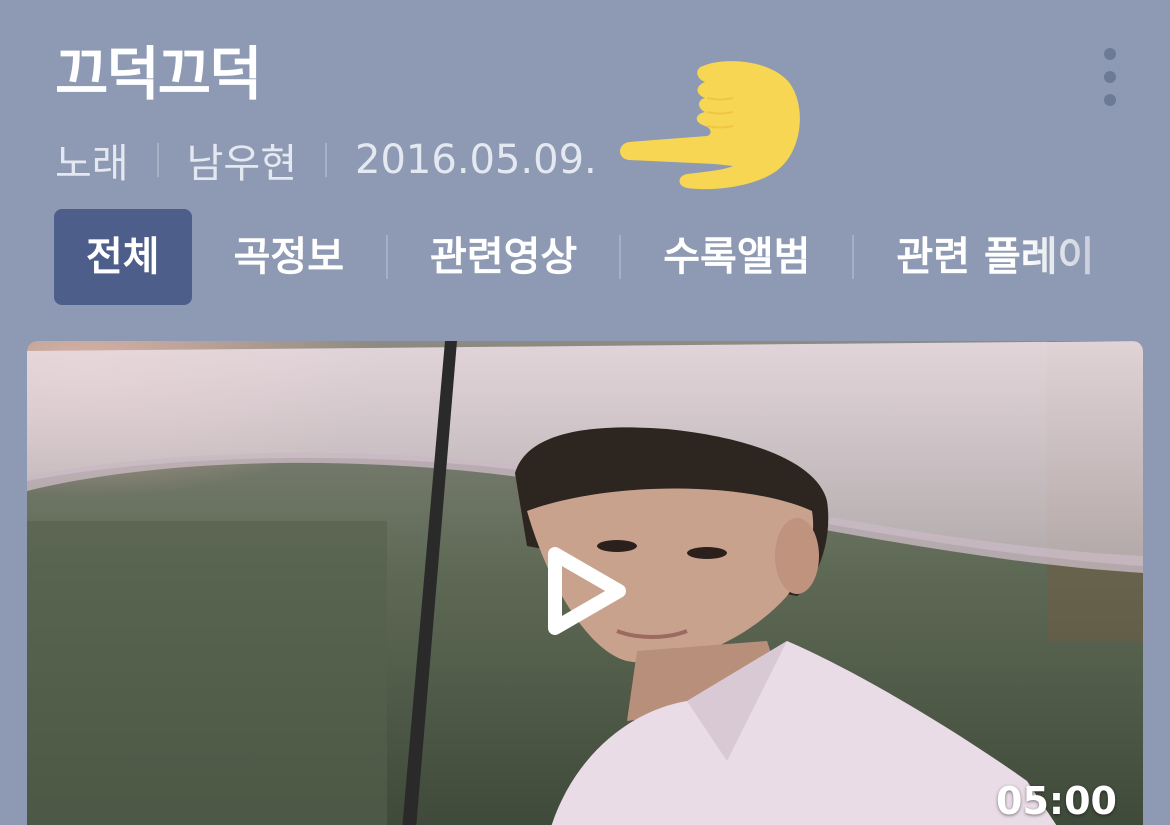 The width and height of the screenshot is (1170, 825). Describe the element at coordinates (1056, 801) in the screenshot. I see `video-duration: 05:00` at that location.